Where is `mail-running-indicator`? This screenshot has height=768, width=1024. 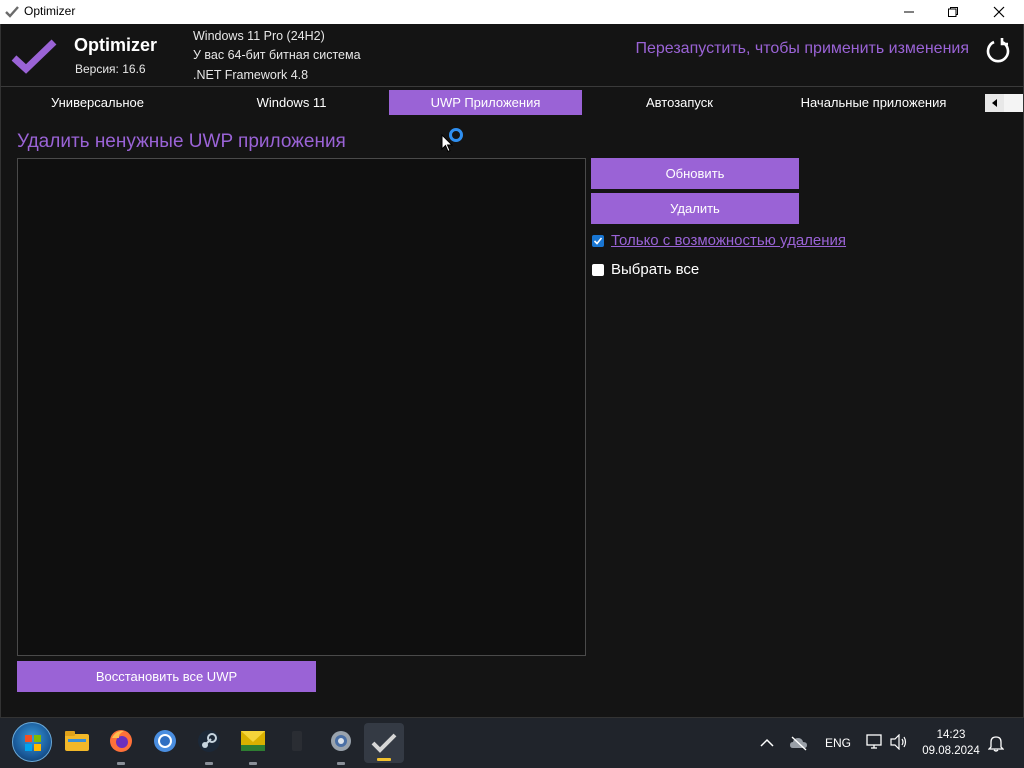 mail-running-indicator is located at coordinates (253, 763).